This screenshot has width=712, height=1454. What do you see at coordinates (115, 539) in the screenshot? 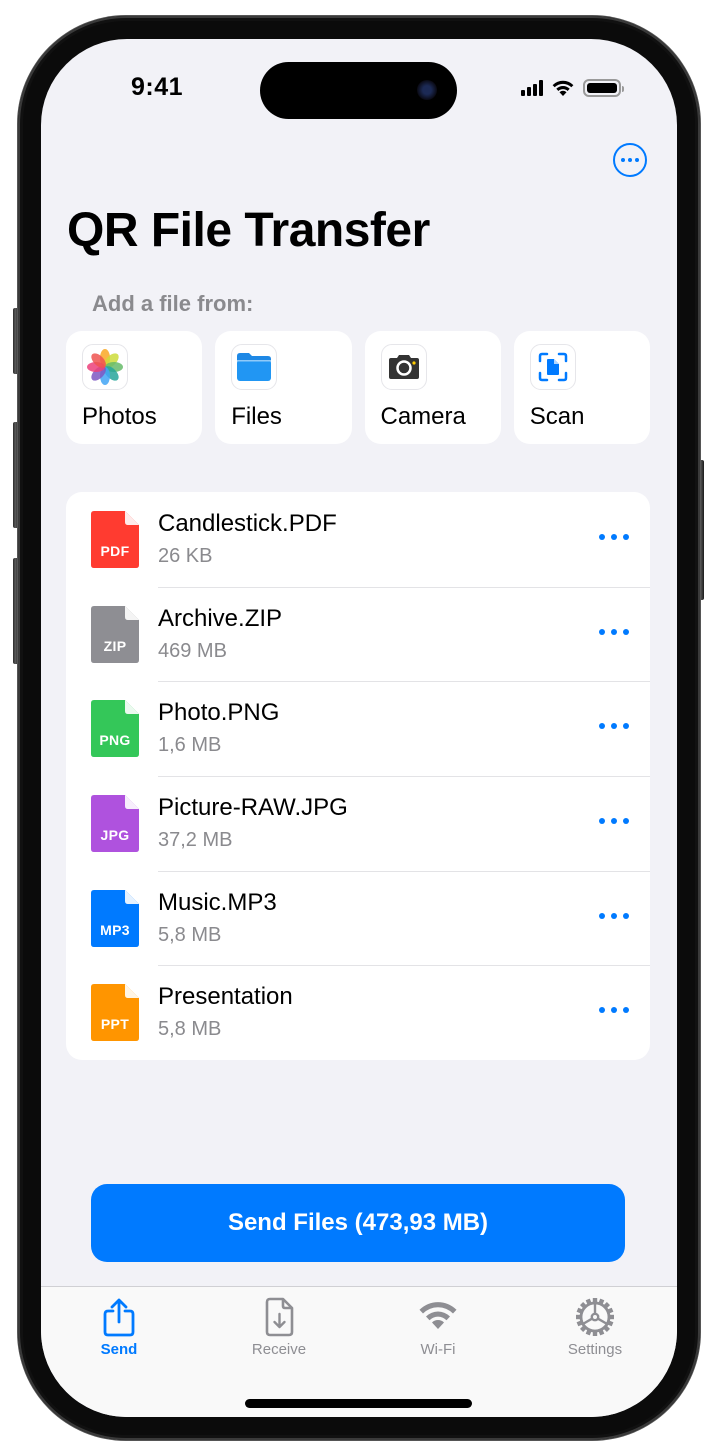
I see `file-type-icon: PDF` at bounding box center [115, 539].